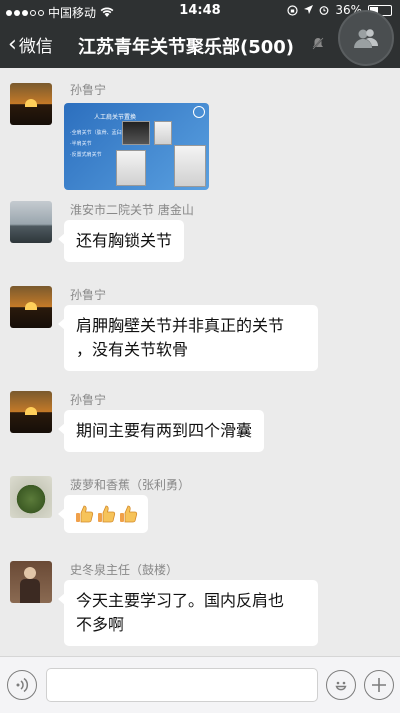  I want to click on voice-icon, so click(22, 685).